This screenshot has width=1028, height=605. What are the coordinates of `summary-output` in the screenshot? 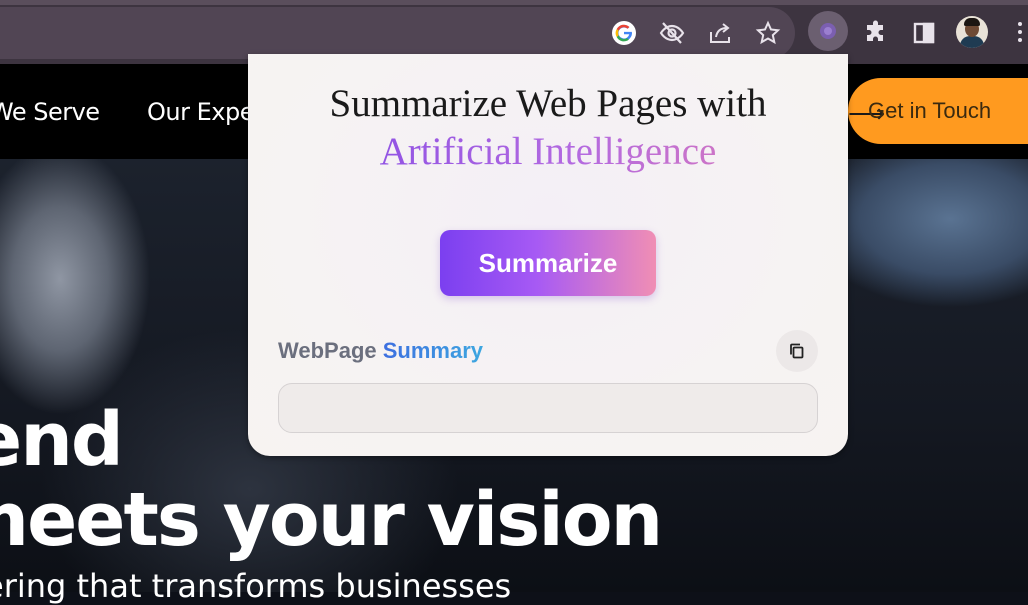 It's located at (548, 408).